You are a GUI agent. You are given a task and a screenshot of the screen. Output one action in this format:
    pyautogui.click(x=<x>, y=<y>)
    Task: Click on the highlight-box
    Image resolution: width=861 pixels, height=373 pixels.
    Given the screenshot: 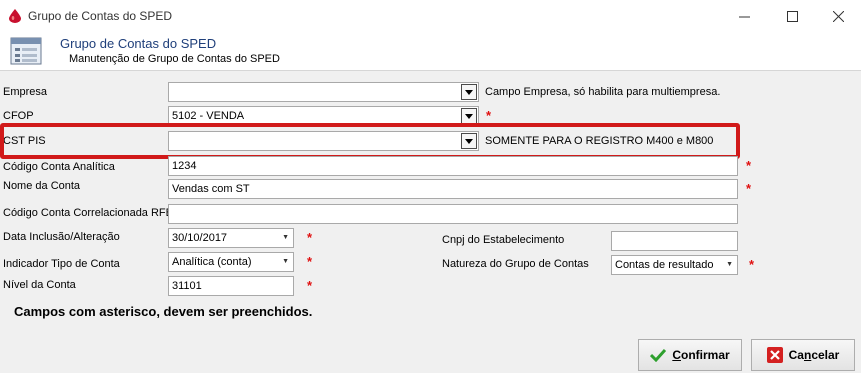 What is the action you would take?
    pyautogui.click(x=370, y=141)
    